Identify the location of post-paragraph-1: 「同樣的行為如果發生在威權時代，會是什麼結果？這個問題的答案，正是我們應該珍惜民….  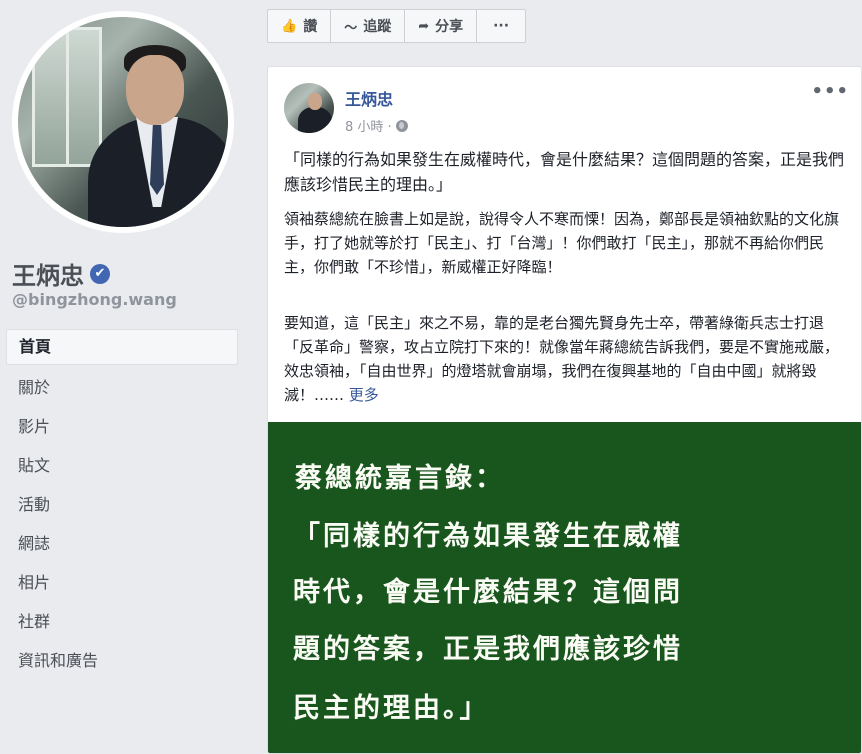
(564, 172).